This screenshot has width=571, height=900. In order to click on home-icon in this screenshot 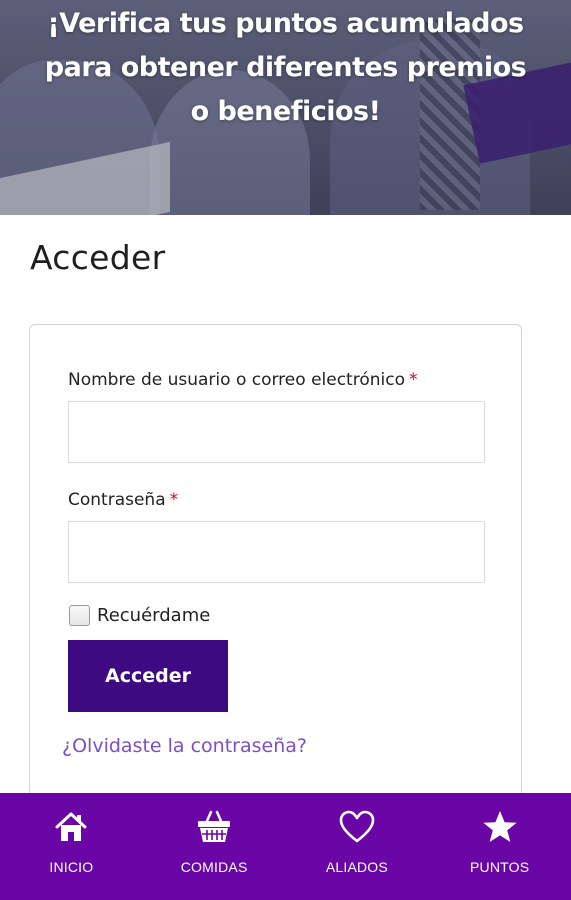, I will do `click(71, 827)`.